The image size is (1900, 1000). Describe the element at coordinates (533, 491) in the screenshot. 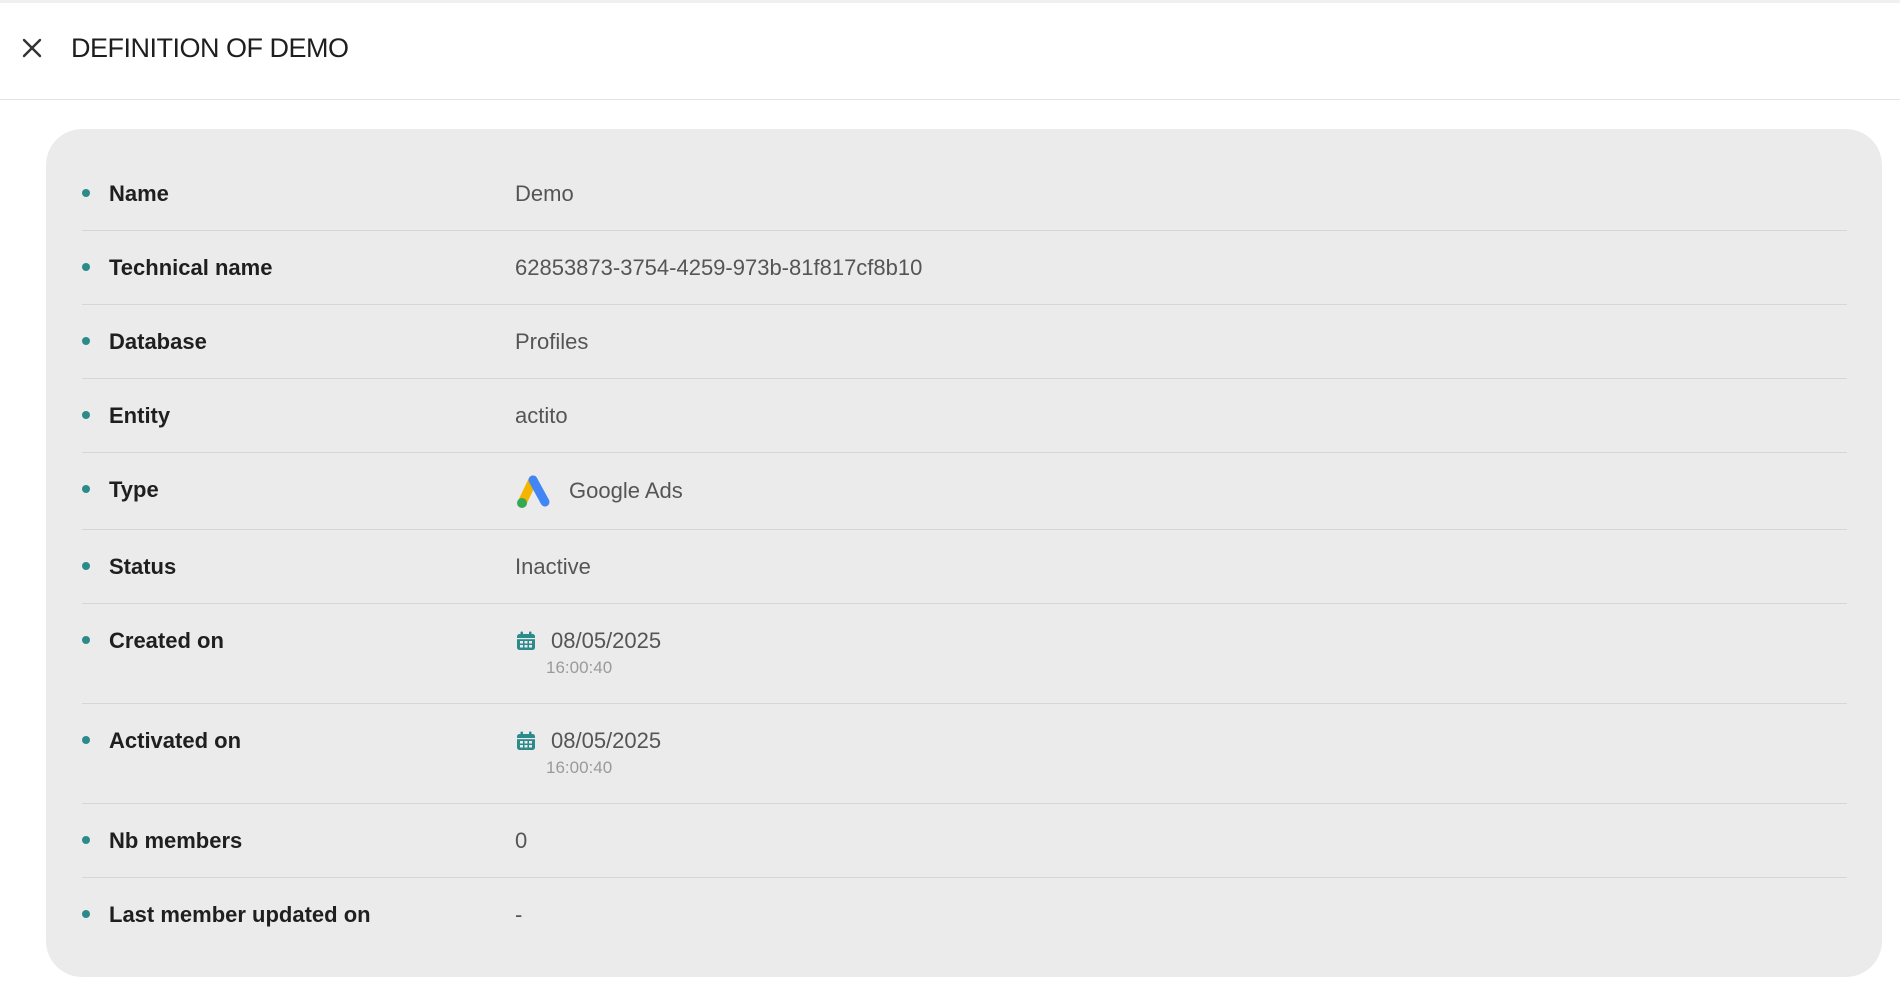

I see `google-ads-logo-icon` at that location.